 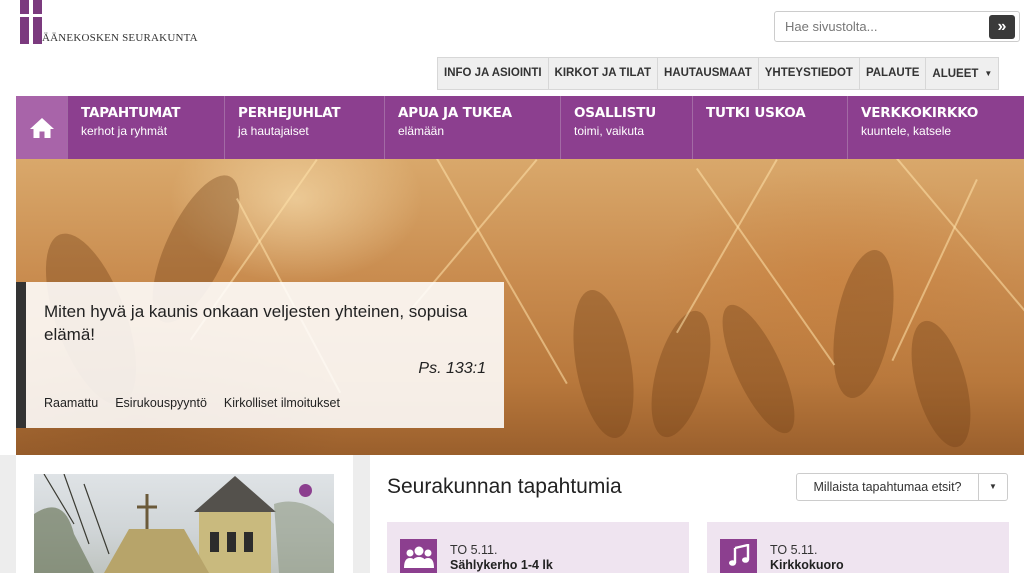 I want to click on event-filter-dropdown: Millaista tapahtumaa etsit? ▼, so click(x=902, y=487).